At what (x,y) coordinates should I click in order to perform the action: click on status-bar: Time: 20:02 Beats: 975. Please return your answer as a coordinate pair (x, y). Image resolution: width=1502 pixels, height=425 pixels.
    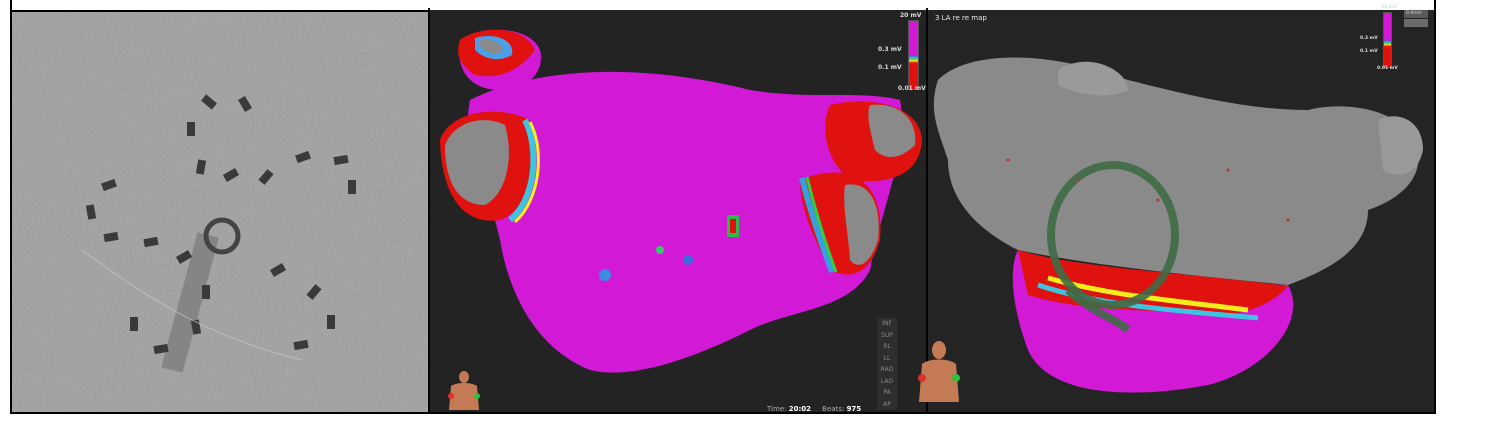
    Looking at the image, I should click on (814, 409).